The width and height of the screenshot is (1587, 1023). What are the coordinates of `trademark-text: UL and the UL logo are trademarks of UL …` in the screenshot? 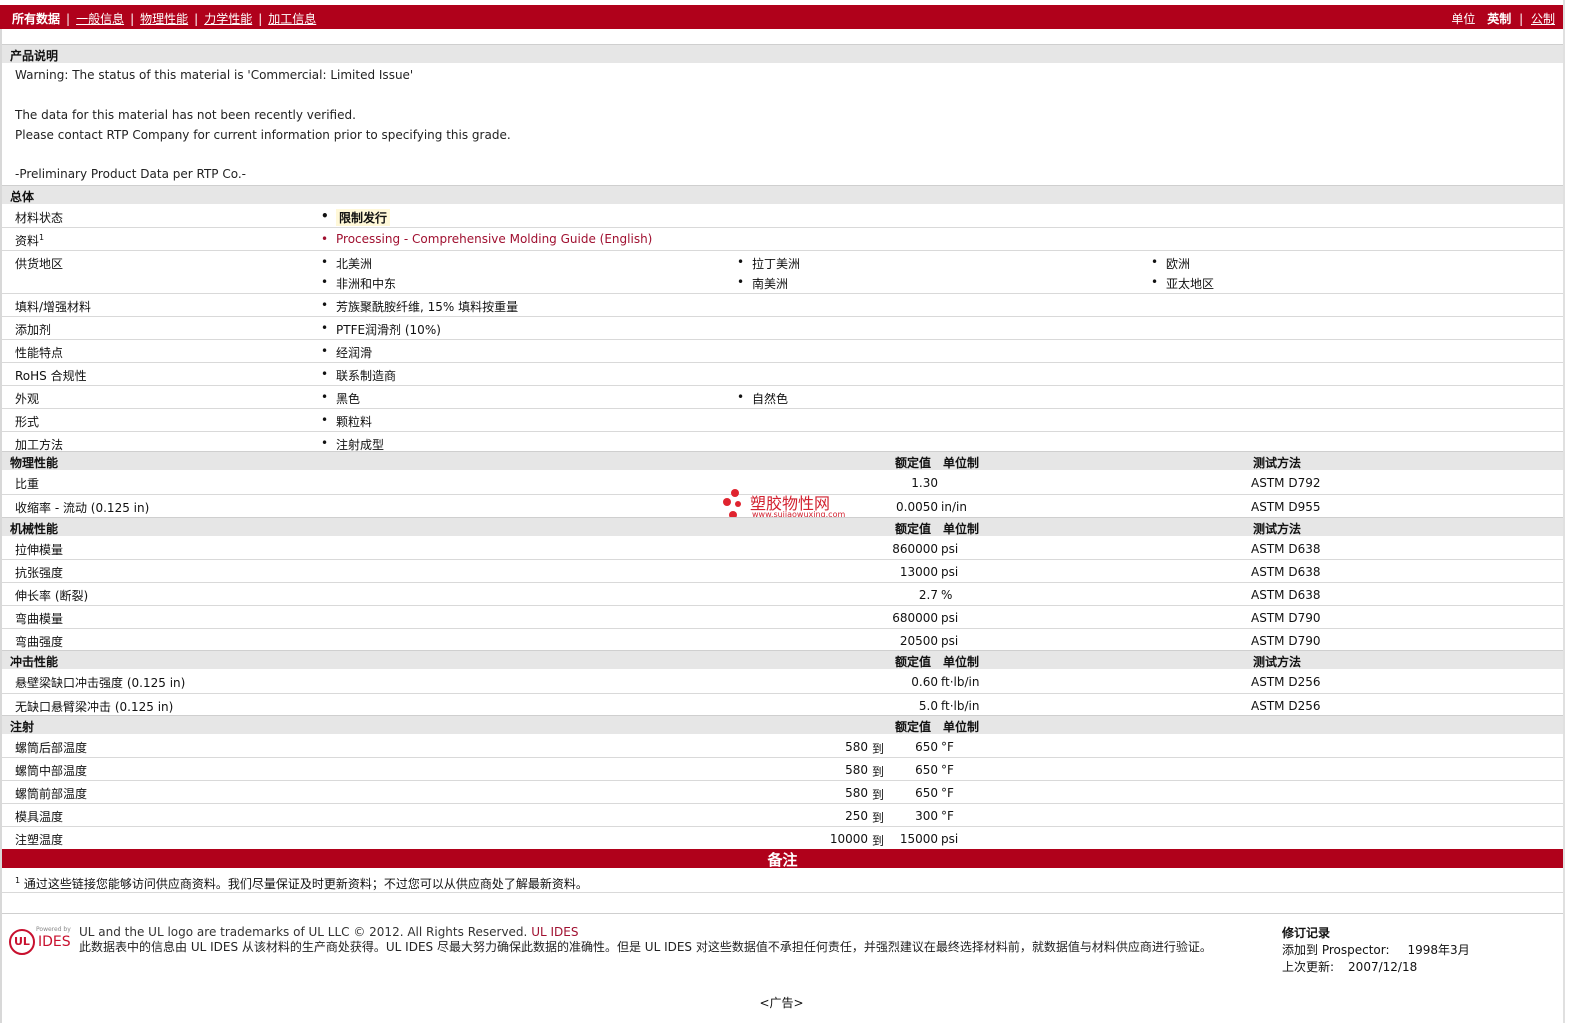 It's located at (329, 932).